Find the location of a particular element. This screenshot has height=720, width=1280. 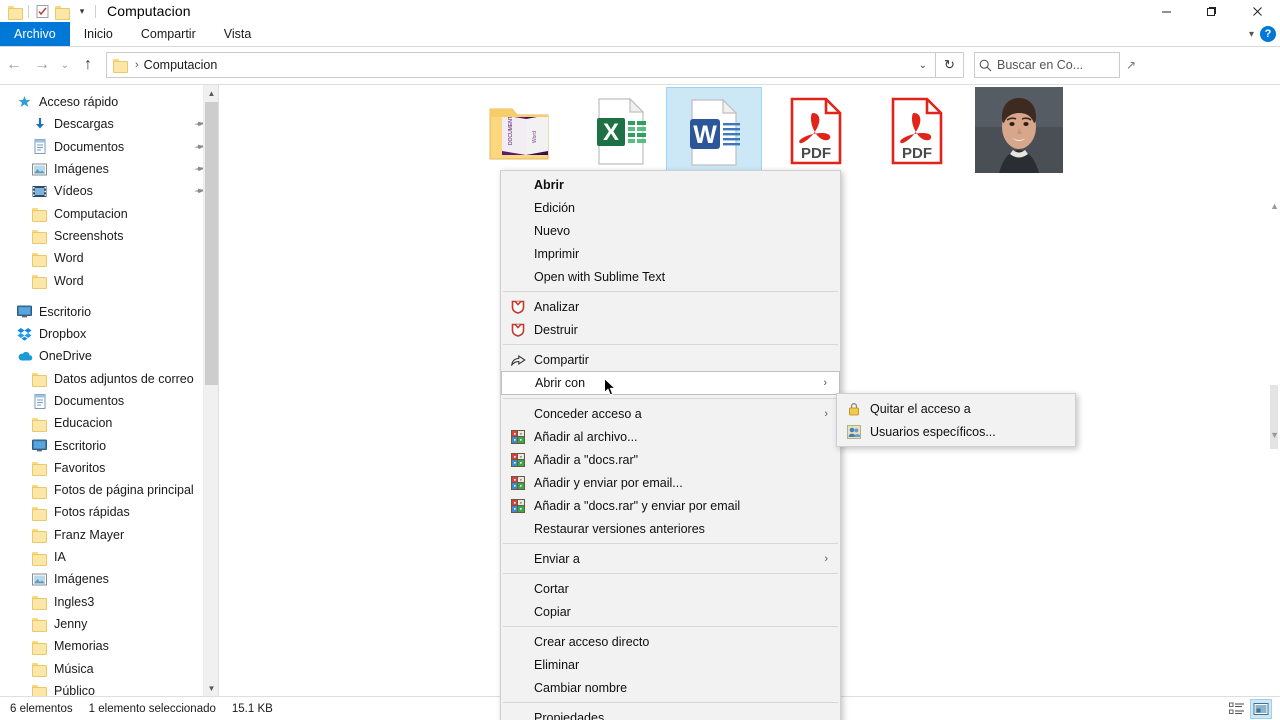

address-dropdown-icon: ⌄ is located at coordinates (925, 65).